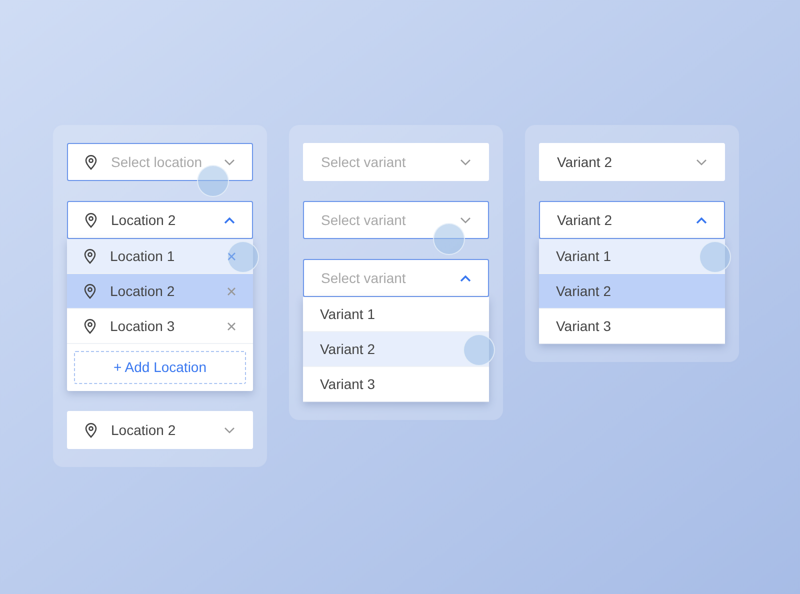 The image size is (800, 594). I want to click on option-label: Location 1, so click(143, 256).